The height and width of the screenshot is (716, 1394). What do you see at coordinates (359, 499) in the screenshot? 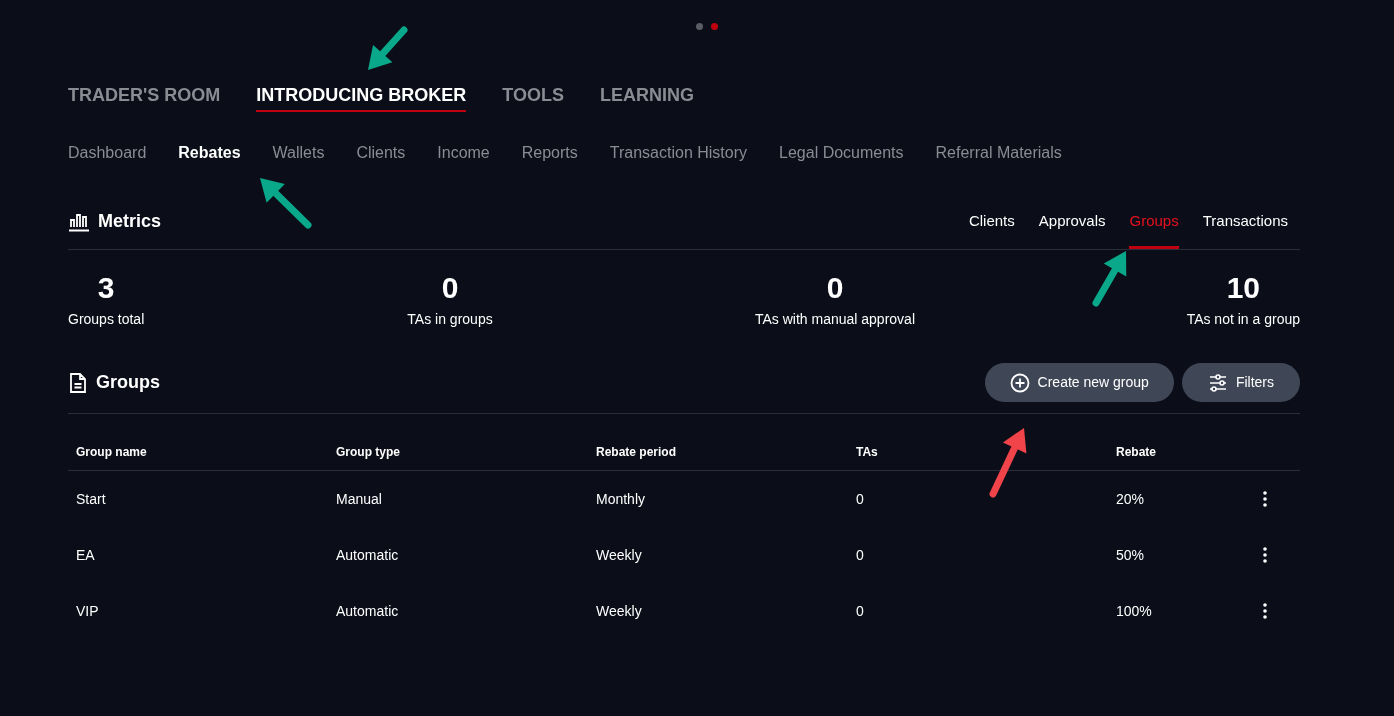
I see `table-cell-text: Manual` at bounding box center [359, 499].